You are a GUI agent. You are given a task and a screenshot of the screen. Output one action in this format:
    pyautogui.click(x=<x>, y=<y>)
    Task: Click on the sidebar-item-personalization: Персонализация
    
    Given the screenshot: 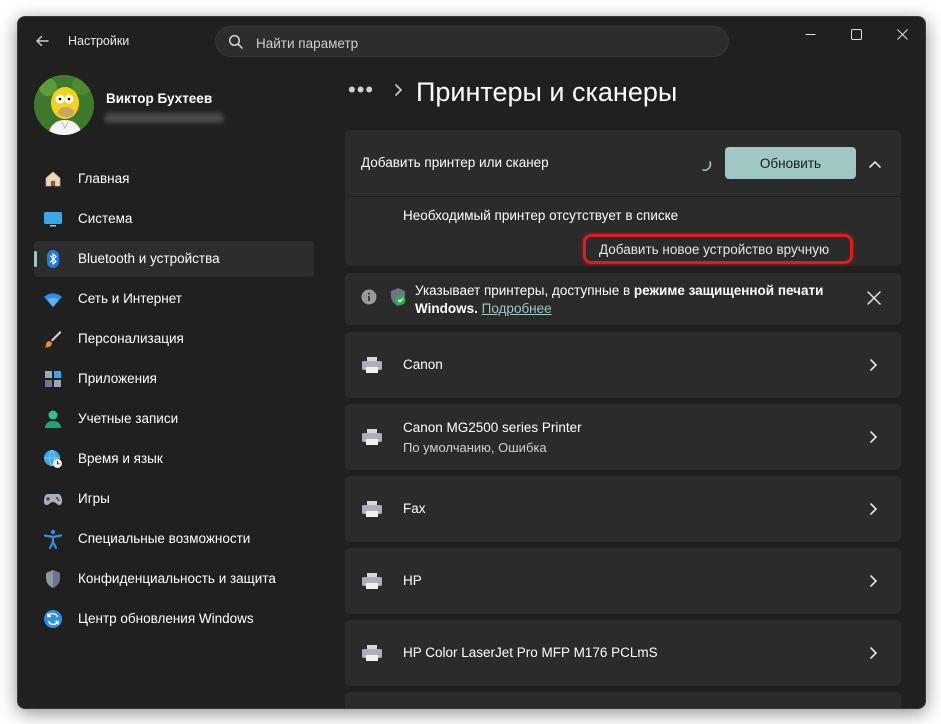 What is the action you would take?
    pyautogui.click(x=174, y=339)
    